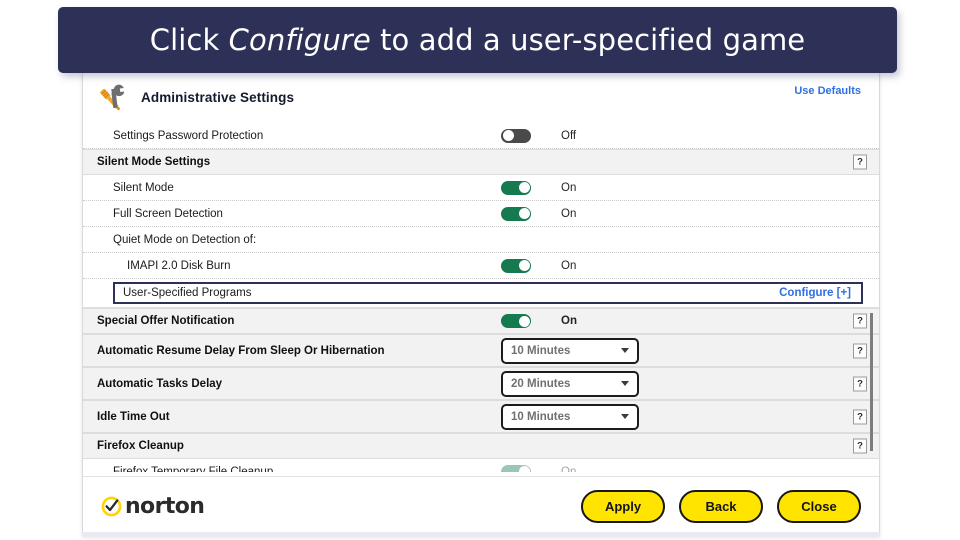  I want to click on setting-row: Full Screen Detection On, so click(481, 214).